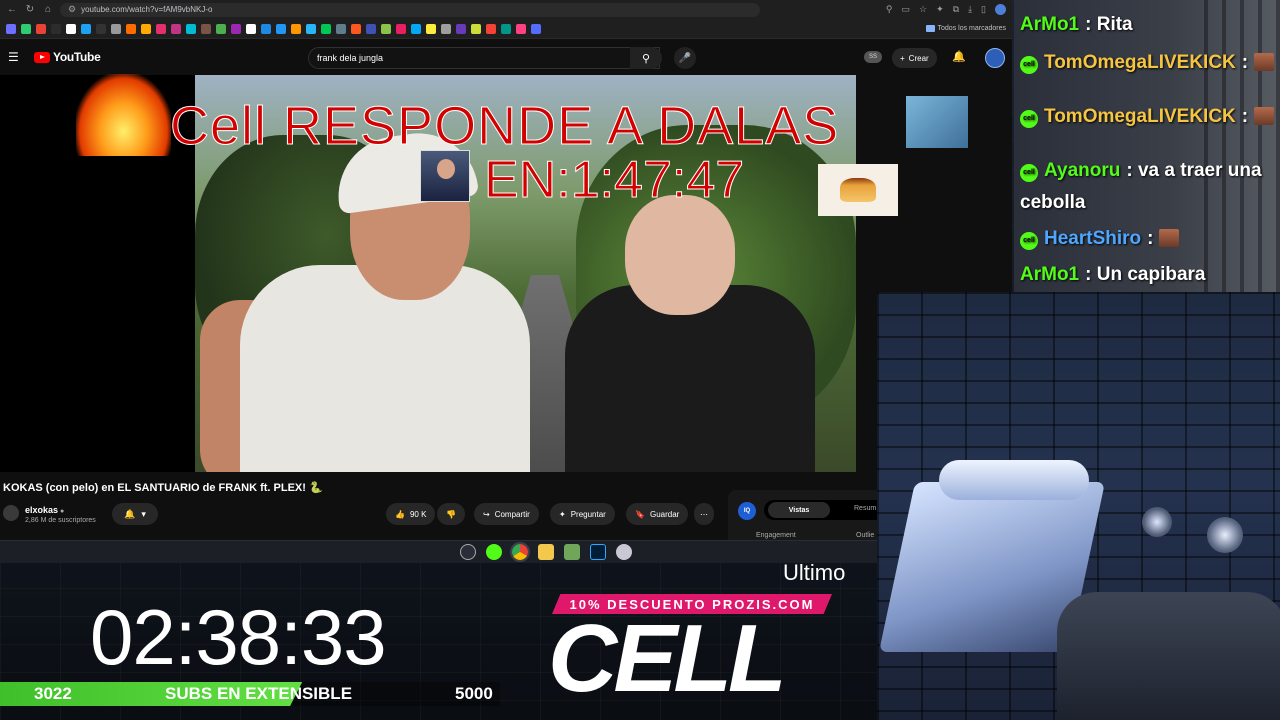  I want to click on sidepanel-icon: ▯, so click(983, 9).